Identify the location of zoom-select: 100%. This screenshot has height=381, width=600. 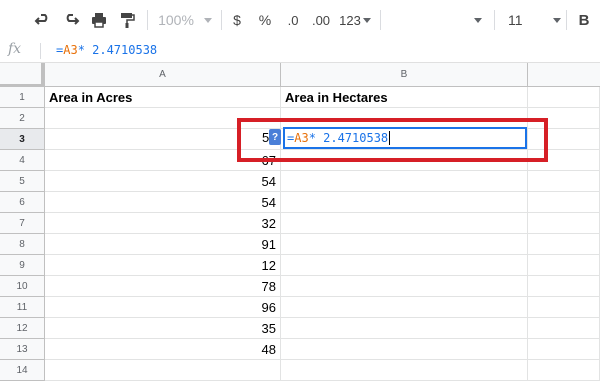
(185, 20).